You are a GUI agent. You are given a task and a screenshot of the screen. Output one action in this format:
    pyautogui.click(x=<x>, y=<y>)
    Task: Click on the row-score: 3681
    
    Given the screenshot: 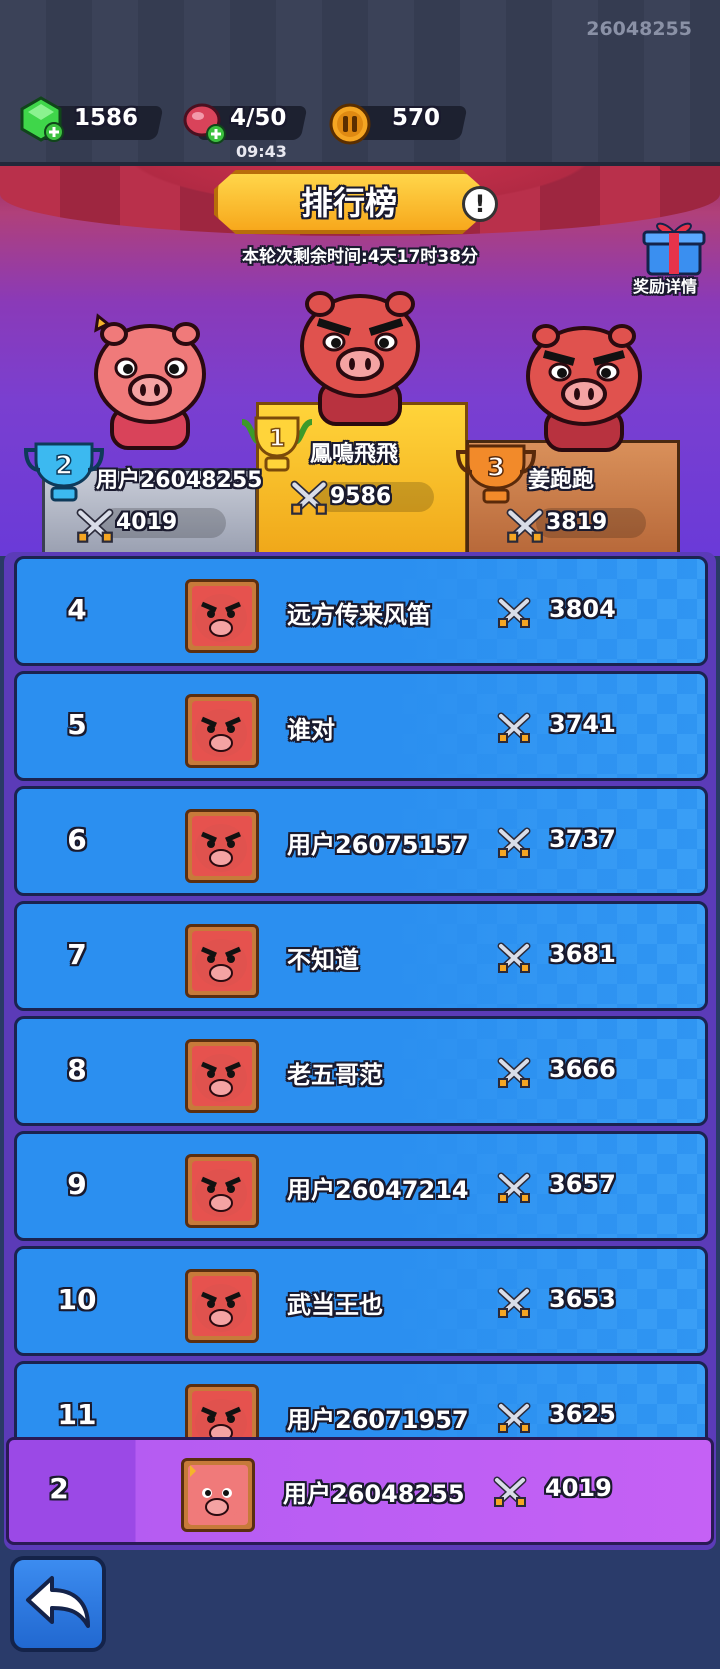 What is the action you would take?
    pyautogui.click(x=582, y=954)
    